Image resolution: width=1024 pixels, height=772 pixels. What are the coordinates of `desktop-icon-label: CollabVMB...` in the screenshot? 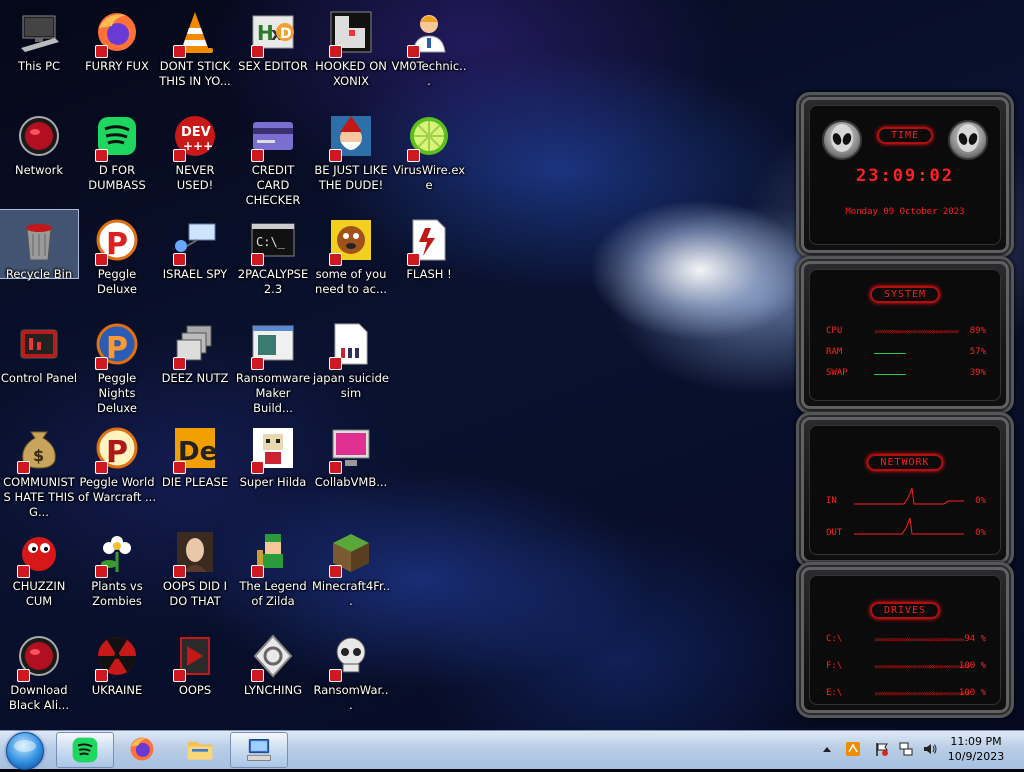 It's located at (351, 482).